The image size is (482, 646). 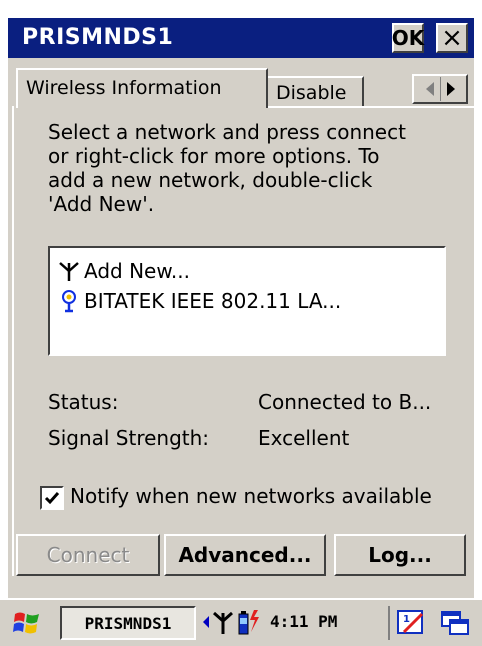 What do you see at coordinates (206, 622) in the screenshot?
I see `tray-expand-icon` at bounding box center [206, 622].